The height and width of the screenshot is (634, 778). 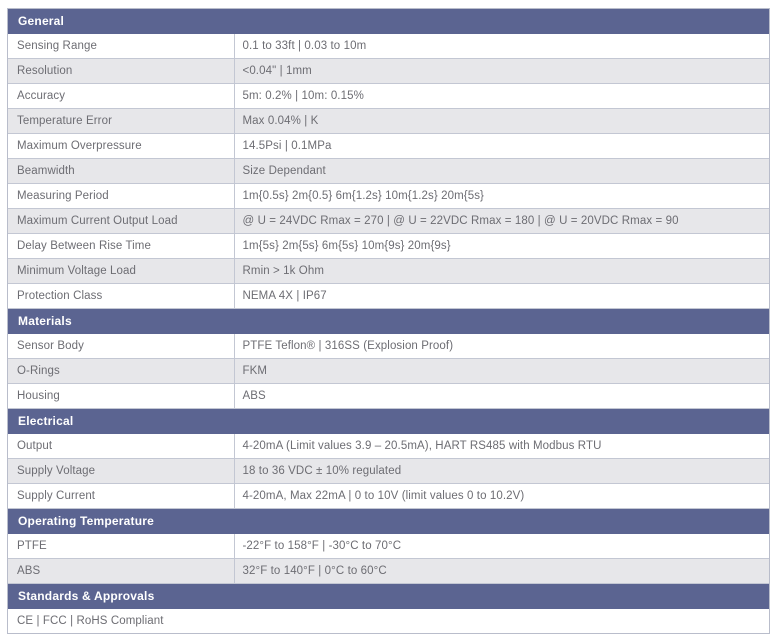 I want to click on spec-label: Delay Between Rise Time, so click(x=121, y=246).